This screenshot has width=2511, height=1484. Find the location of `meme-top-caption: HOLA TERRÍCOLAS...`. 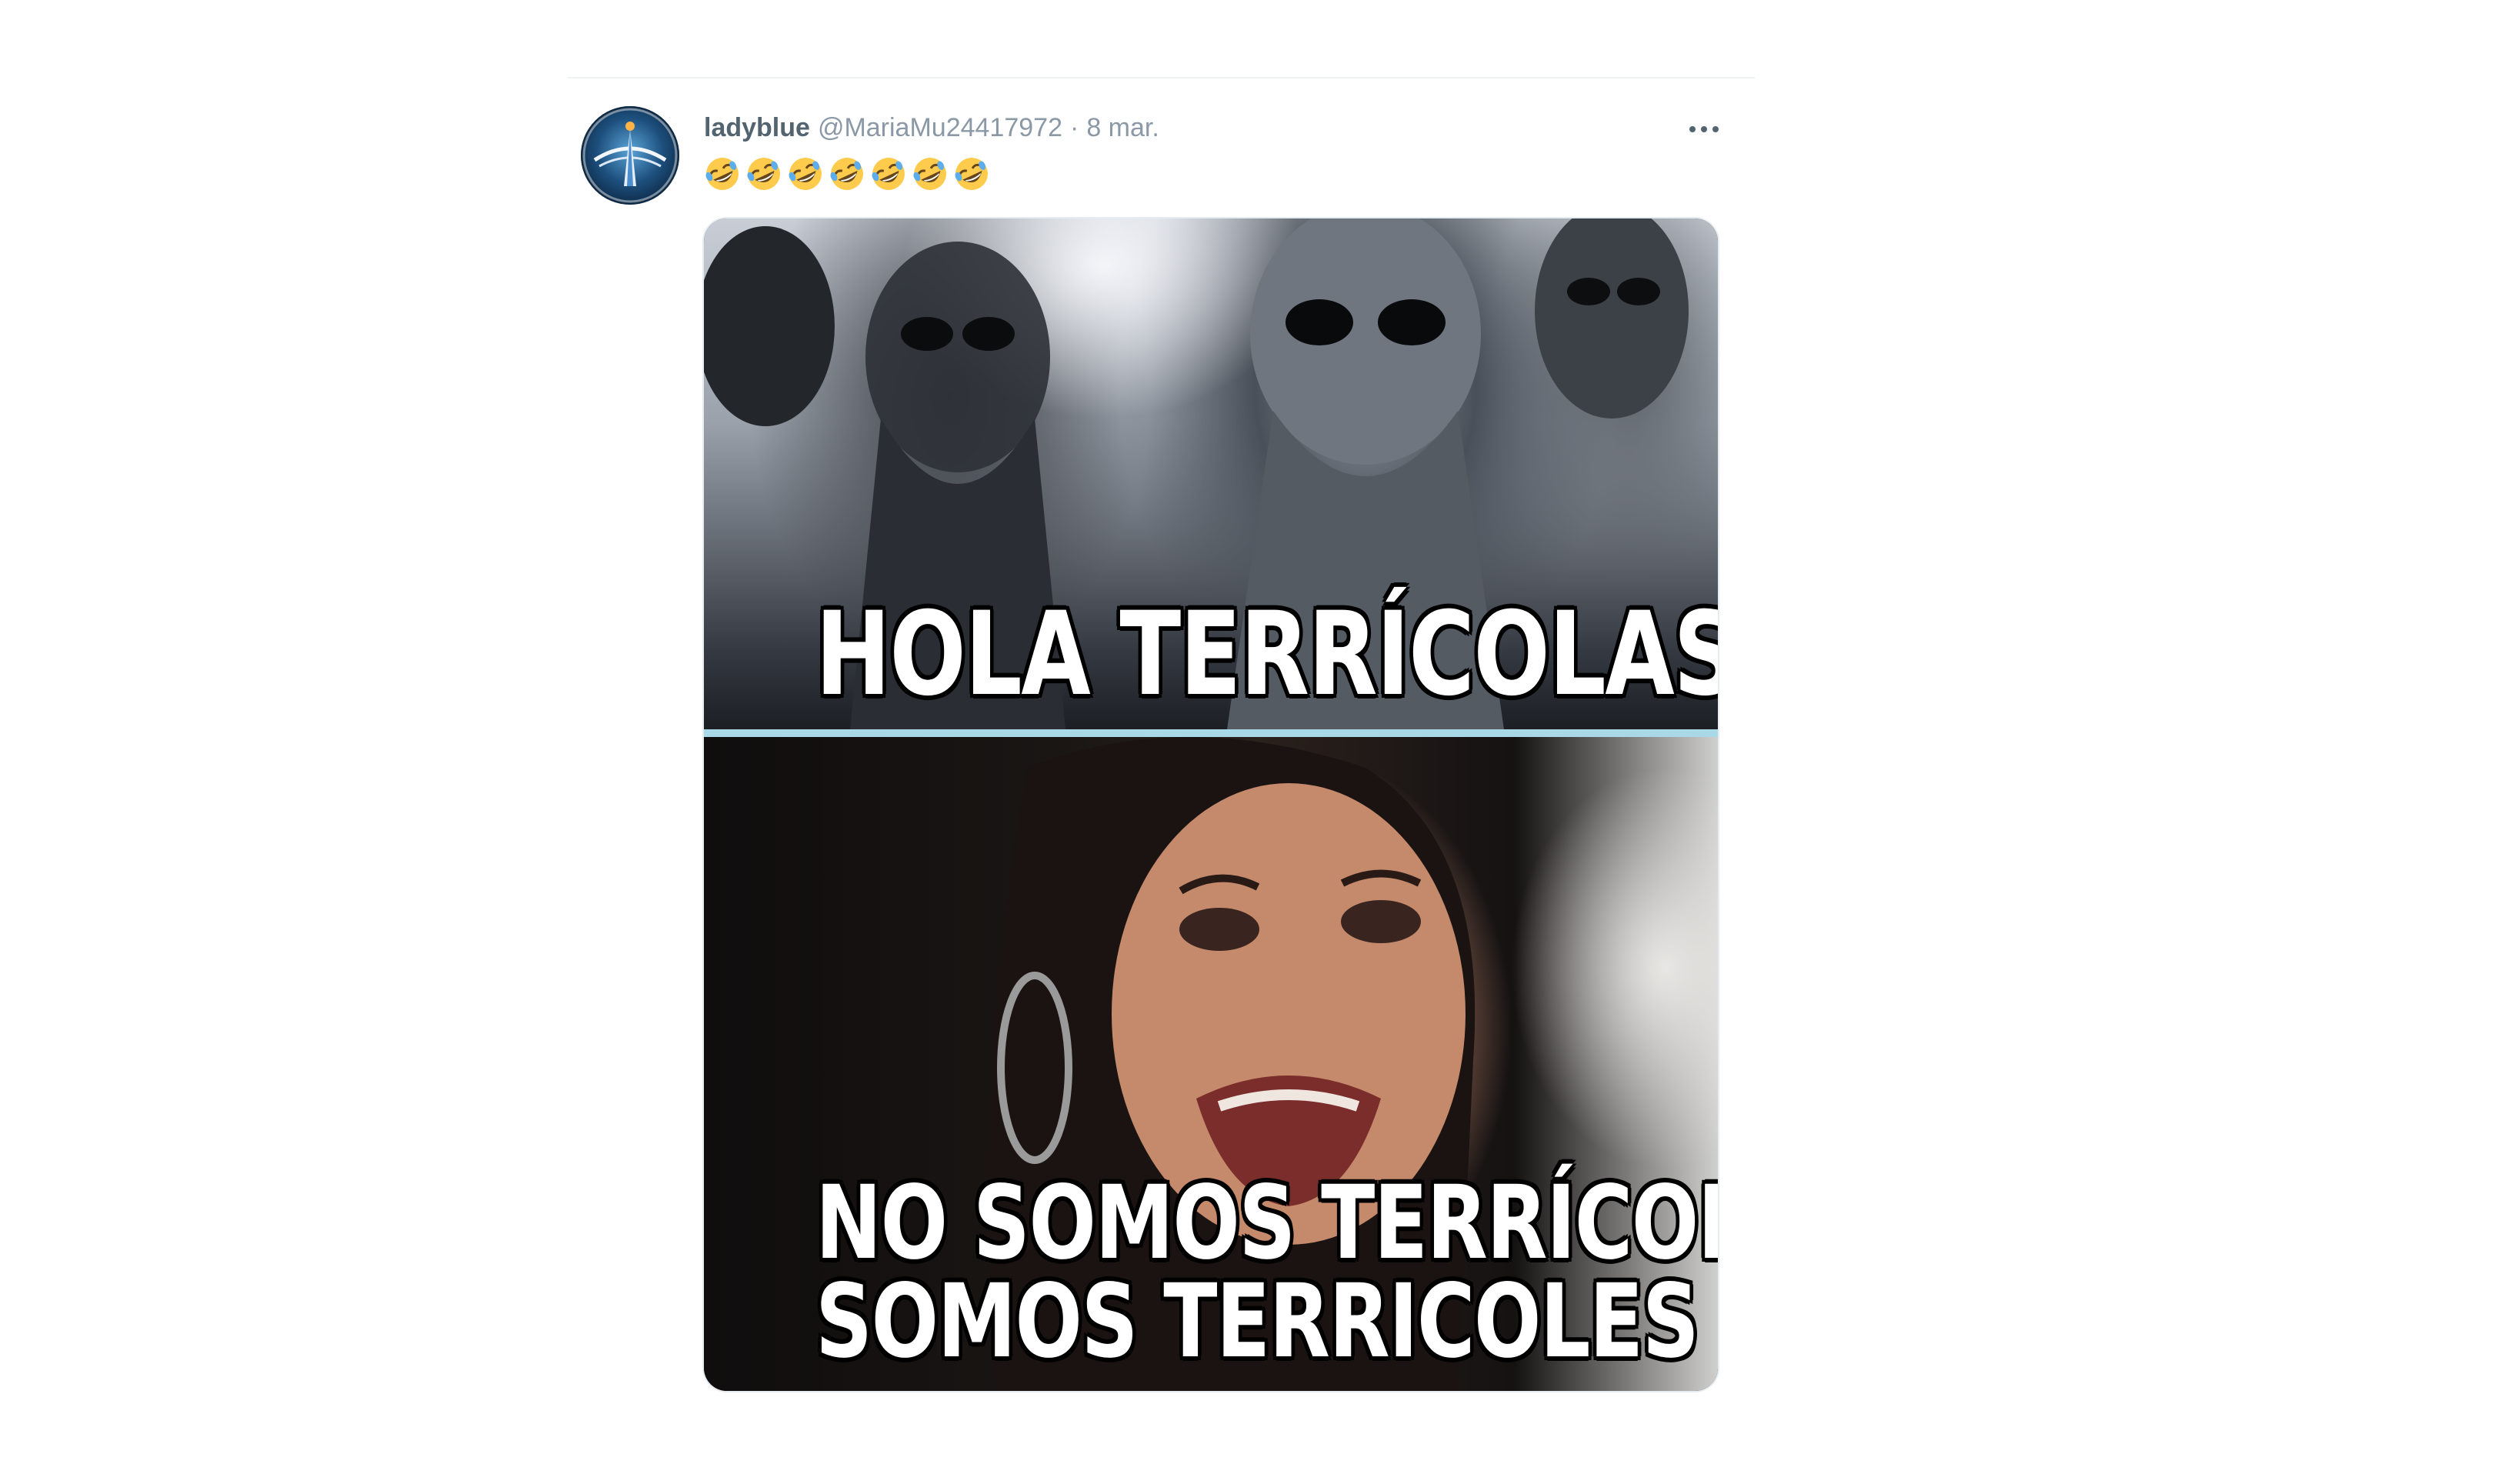

meme-top-caption: HOLA TERRÍCOLAS... is located at coordinates (1266, 655).